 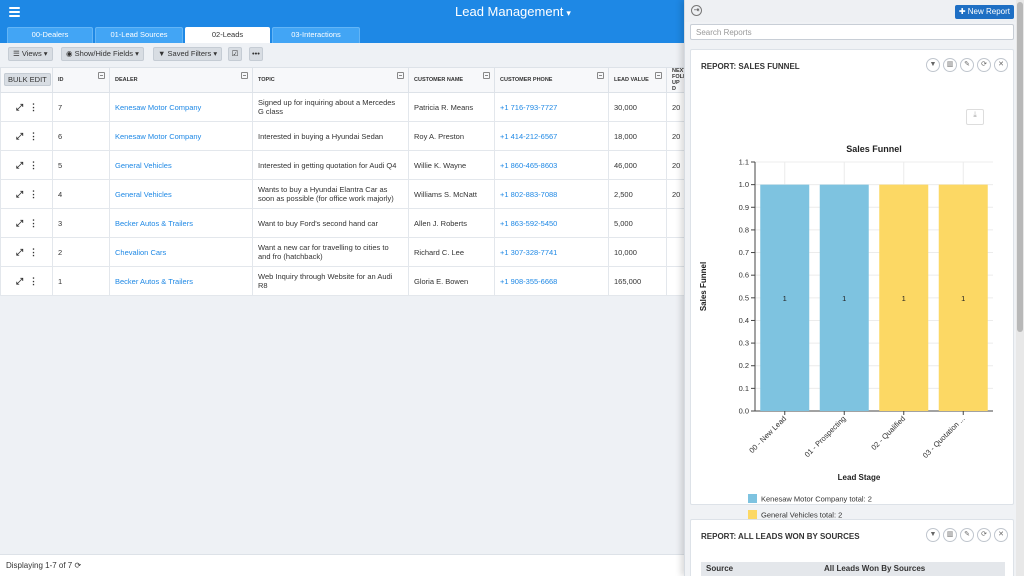 What do you see at coordinates (637, 107) in the screenshot?
I see `cell-lead-value: 30,000` at bounding box center [637, 107].